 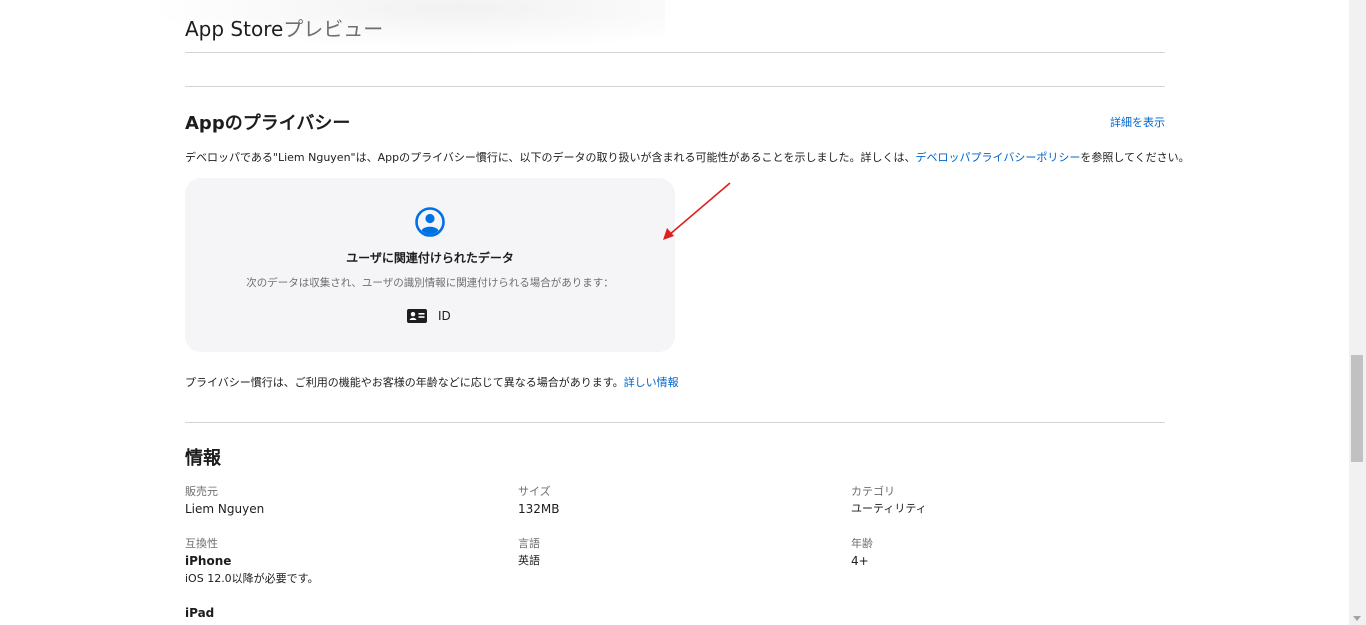 I want to click on info-label: カテゴリ, so click(x=873, y=491).